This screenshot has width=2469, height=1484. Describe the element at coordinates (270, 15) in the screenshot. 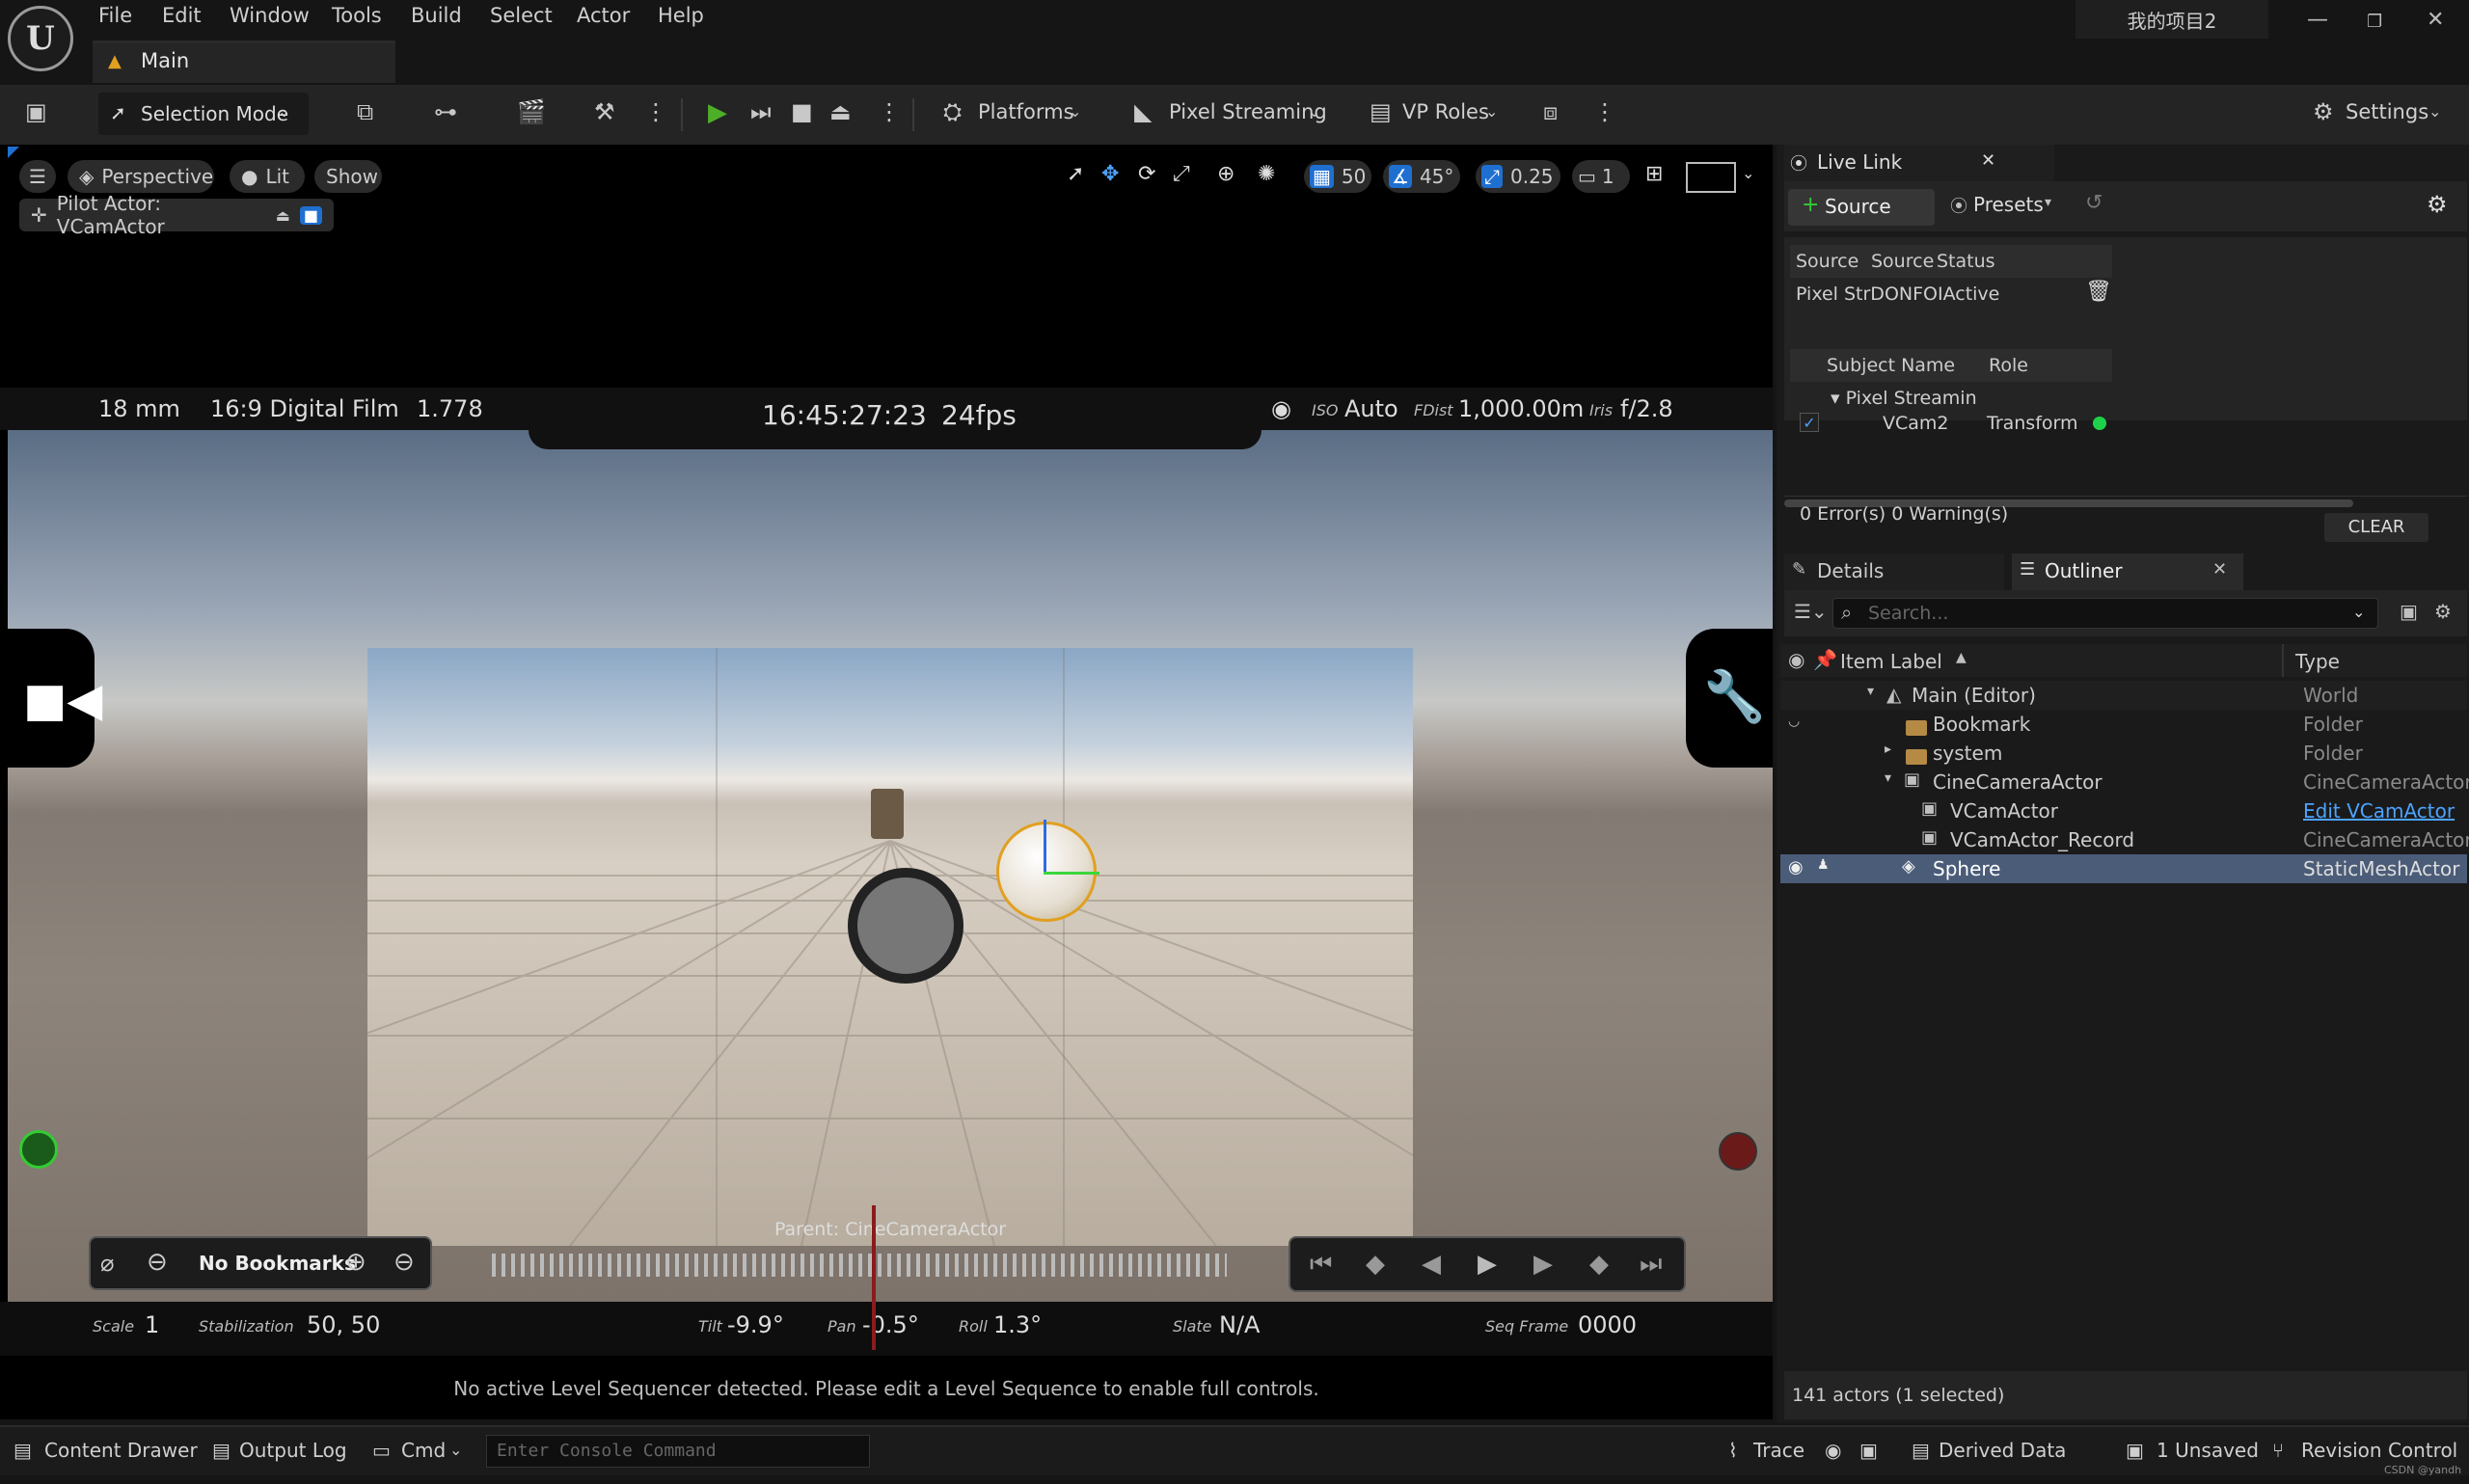

I see `menu-window: Window` at that location.